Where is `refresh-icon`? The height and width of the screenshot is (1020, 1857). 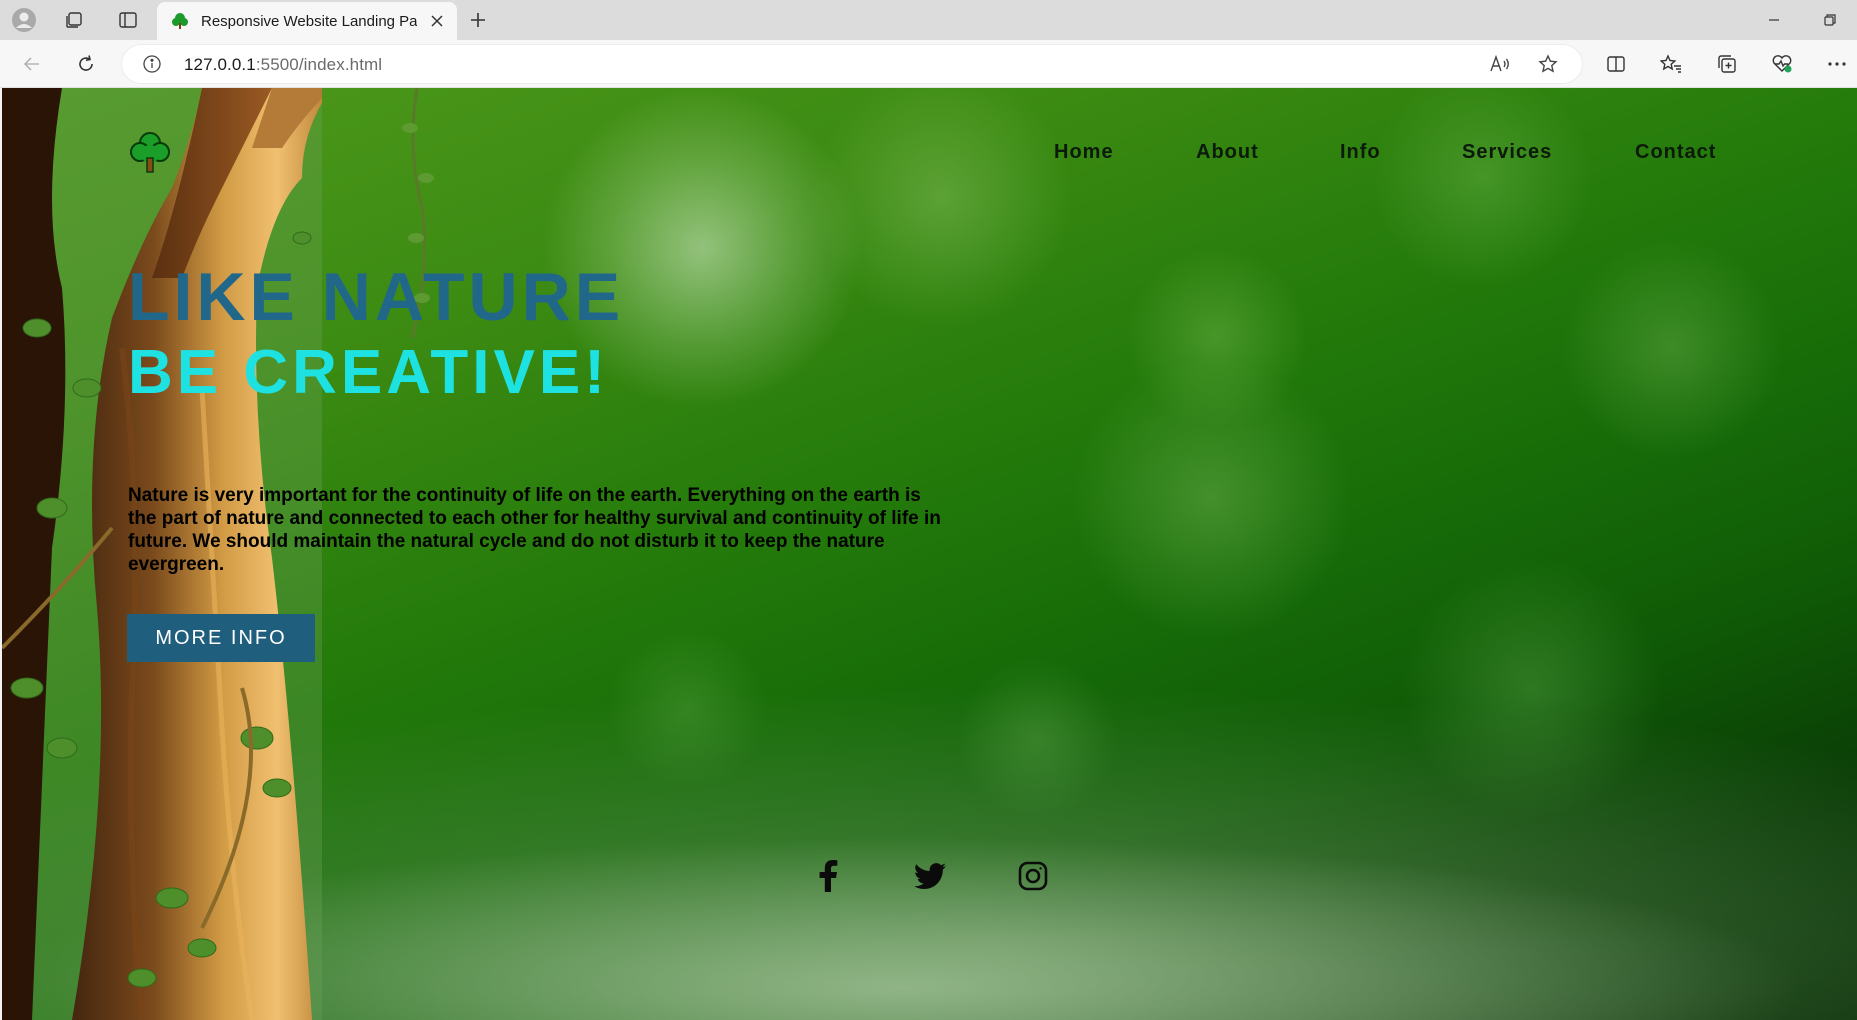
refresh-icon is located at coordinates (86, 64).